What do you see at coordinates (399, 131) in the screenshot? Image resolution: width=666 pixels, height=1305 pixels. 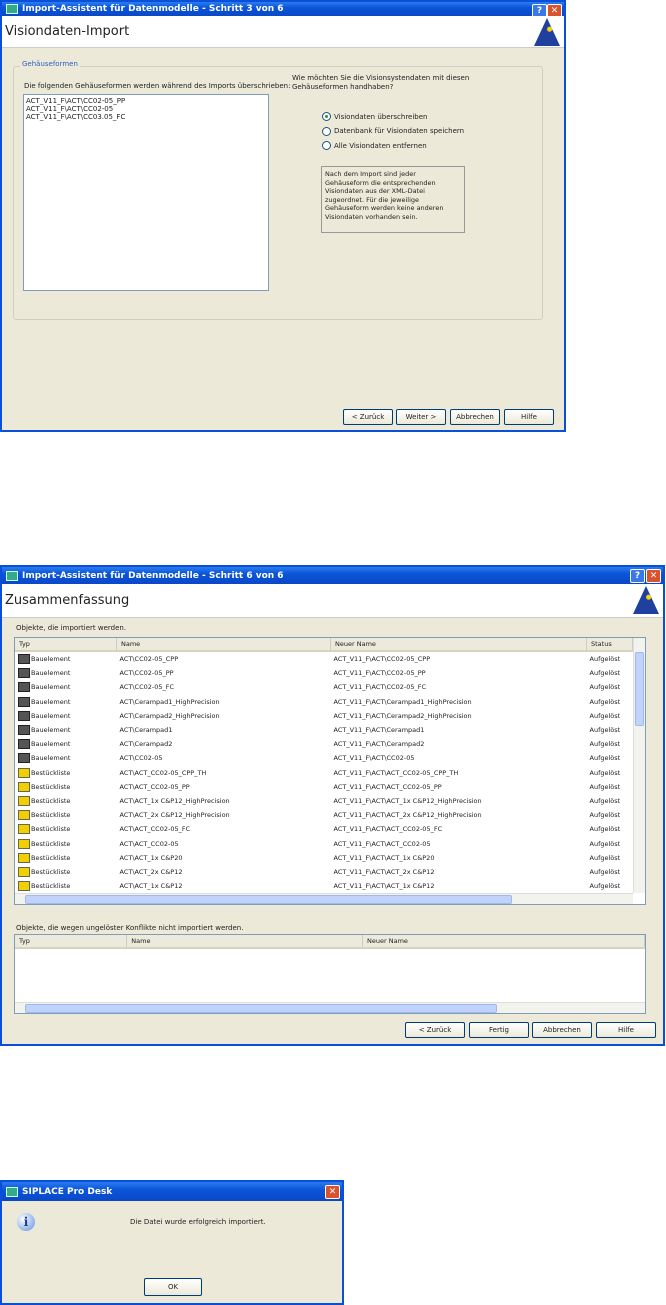 I see `radio-label: Datenbank für Visiondaten speichern` at bounding box center [399, 131].